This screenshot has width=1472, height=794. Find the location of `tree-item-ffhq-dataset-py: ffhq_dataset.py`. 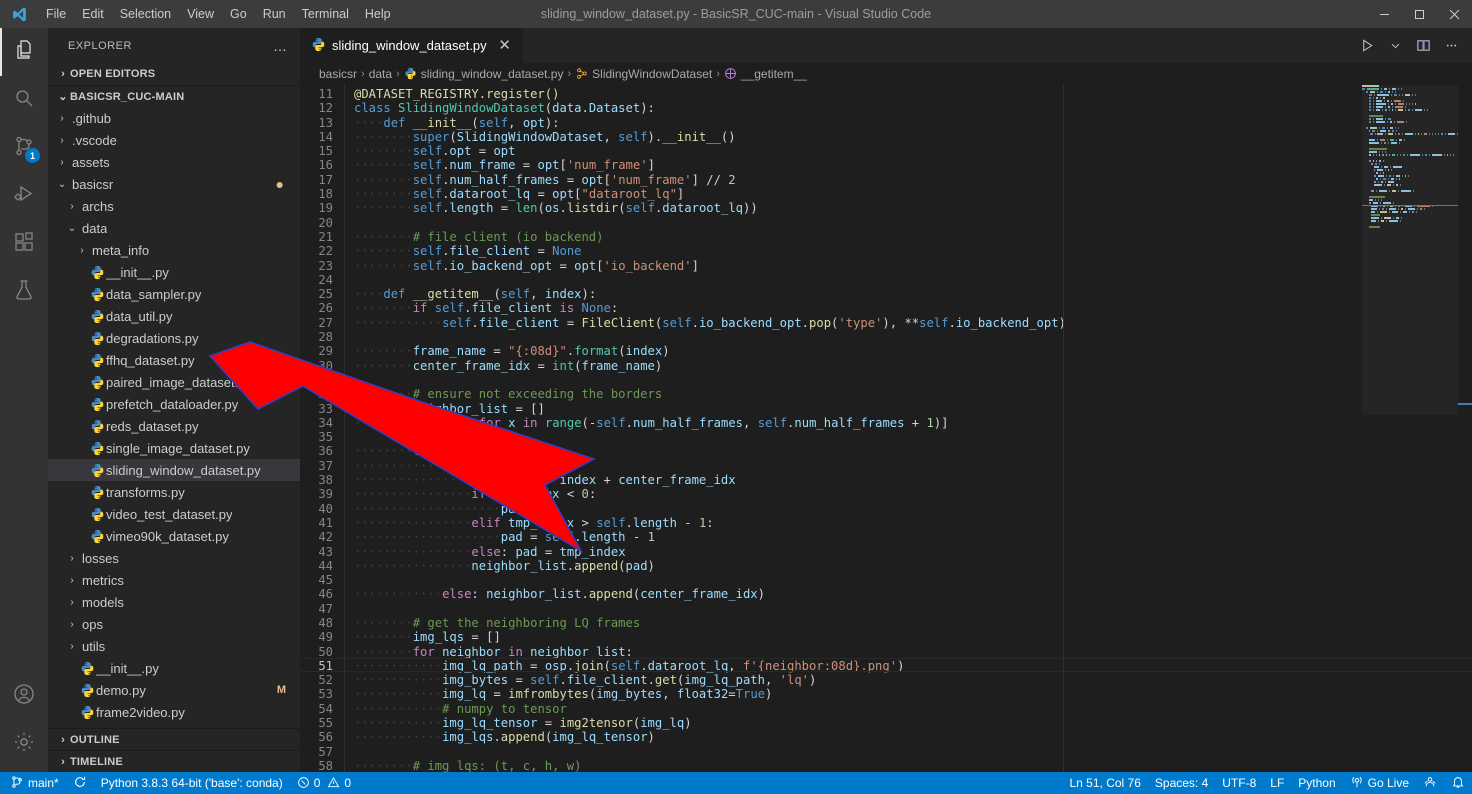

tree-item-ffhq-dataset-py: ffhq_dataset.py is located at coordinates (174, 360).